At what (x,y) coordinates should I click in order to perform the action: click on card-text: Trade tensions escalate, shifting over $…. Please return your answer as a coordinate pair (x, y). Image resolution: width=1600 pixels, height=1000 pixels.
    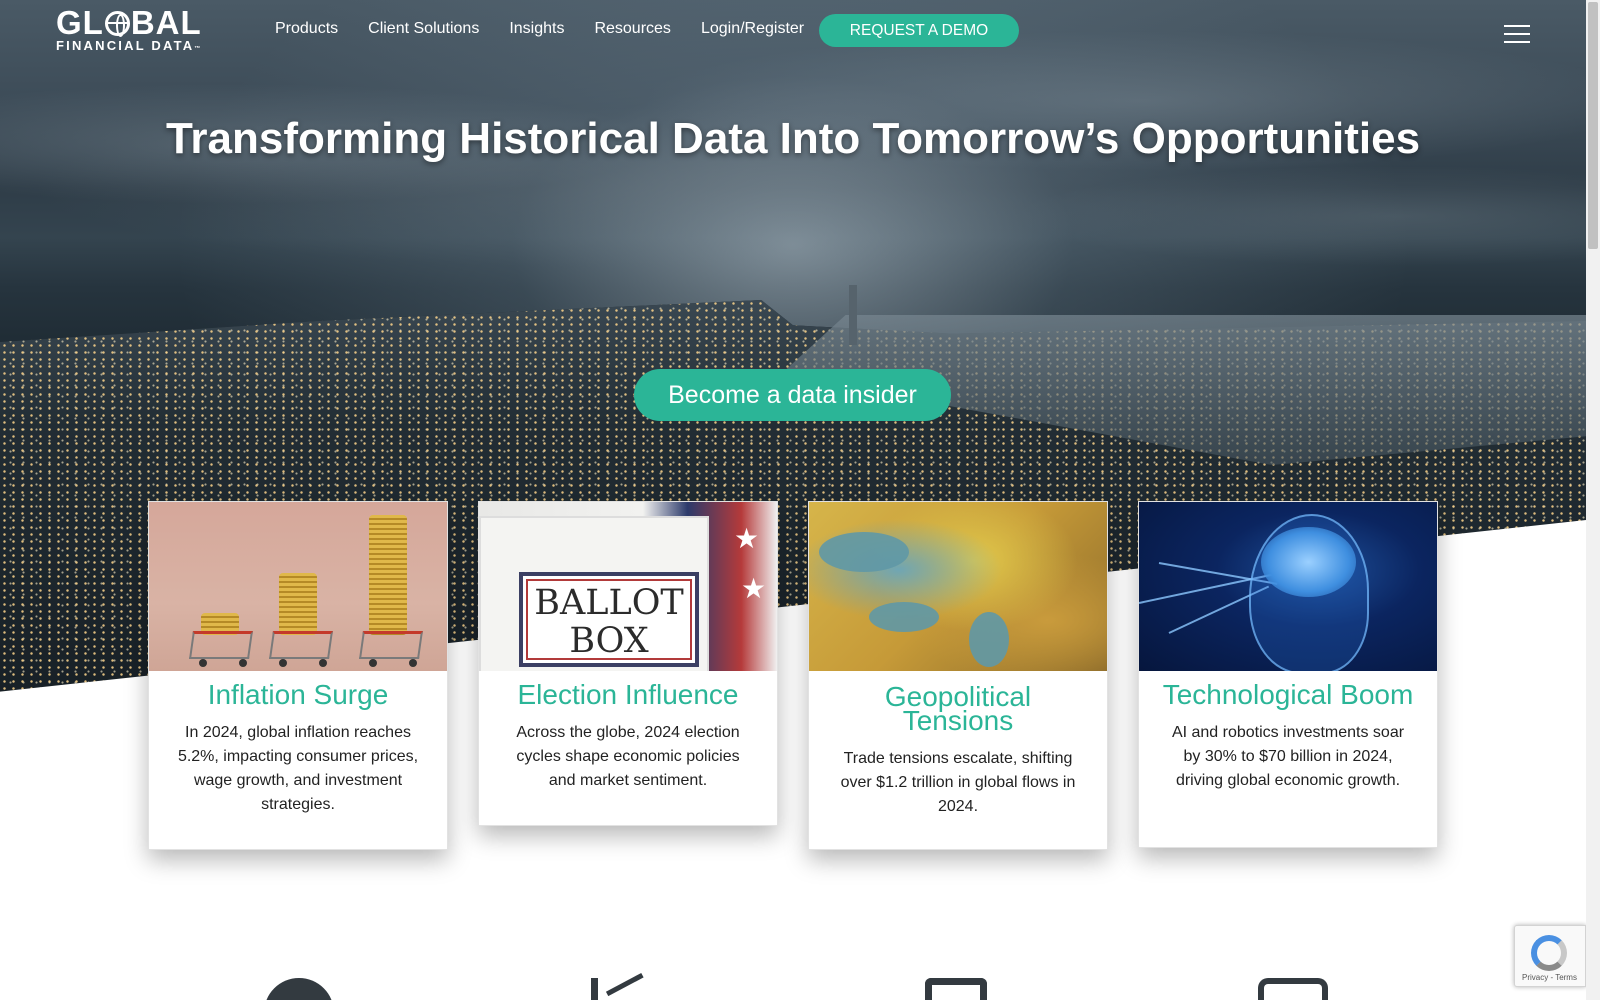
    Looking at the image, I should click on (958, 782).